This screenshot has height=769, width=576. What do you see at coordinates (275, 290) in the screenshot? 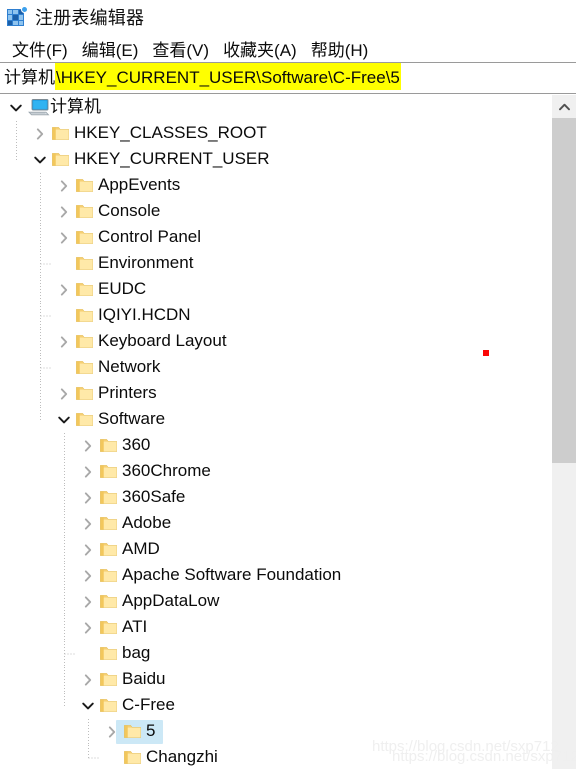
I see `tree-row: EUDC` at bounding box center [275, 290].